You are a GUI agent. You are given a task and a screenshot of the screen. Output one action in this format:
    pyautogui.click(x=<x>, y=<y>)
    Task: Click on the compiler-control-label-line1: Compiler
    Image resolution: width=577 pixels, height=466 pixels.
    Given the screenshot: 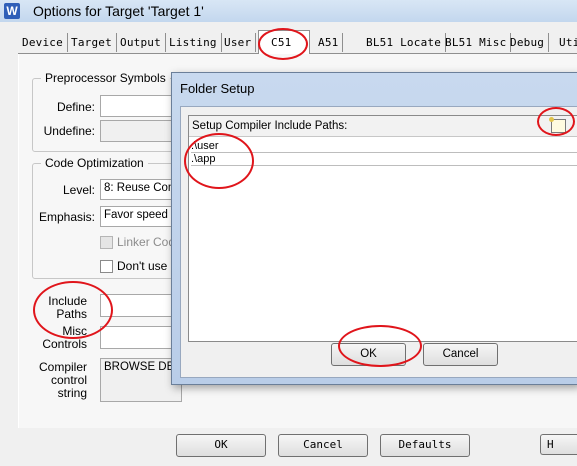 What is the action you would take?
    pyautogui.click(x=62, y=367)
    